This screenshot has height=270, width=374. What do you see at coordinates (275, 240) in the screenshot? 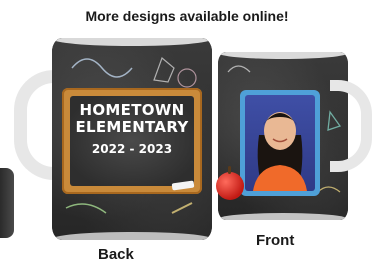
I see `front-caption: Front` at bounding box center [275, 240].